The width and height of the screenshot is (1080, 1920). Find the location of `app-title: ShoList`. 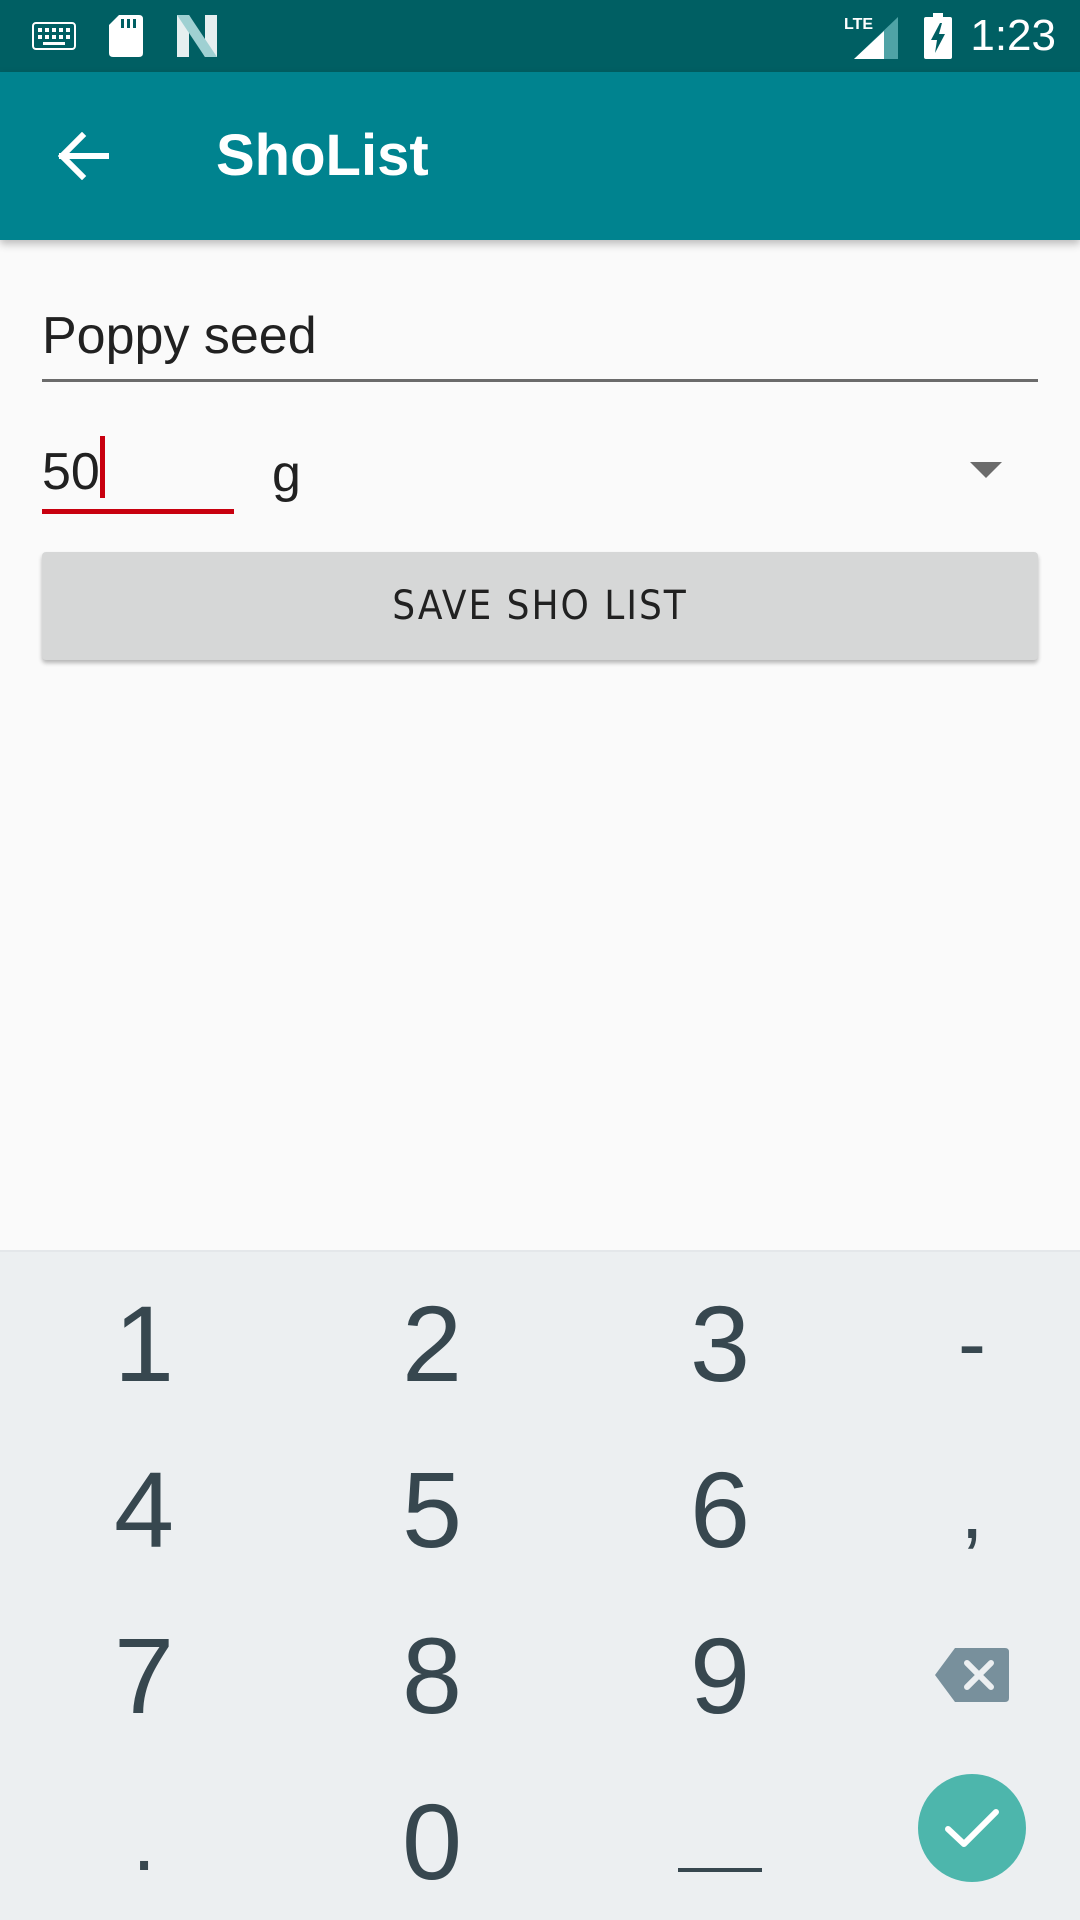

app-title: ShoList is located at coordinates (322, 155).